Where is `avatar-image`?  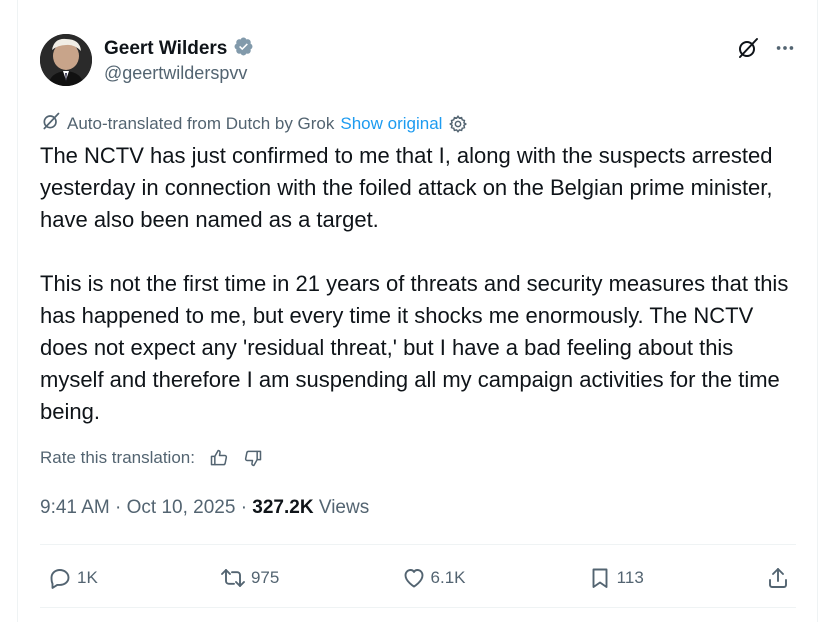 avatar-image is located at coordinates (66, 60).